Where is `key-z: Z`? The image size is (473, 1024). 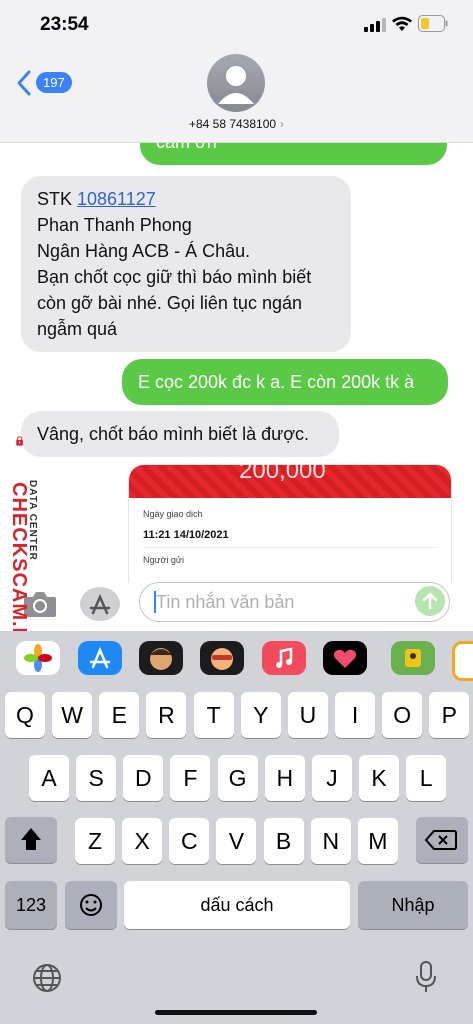
key-z: Z is located at coordinates (95, 841).